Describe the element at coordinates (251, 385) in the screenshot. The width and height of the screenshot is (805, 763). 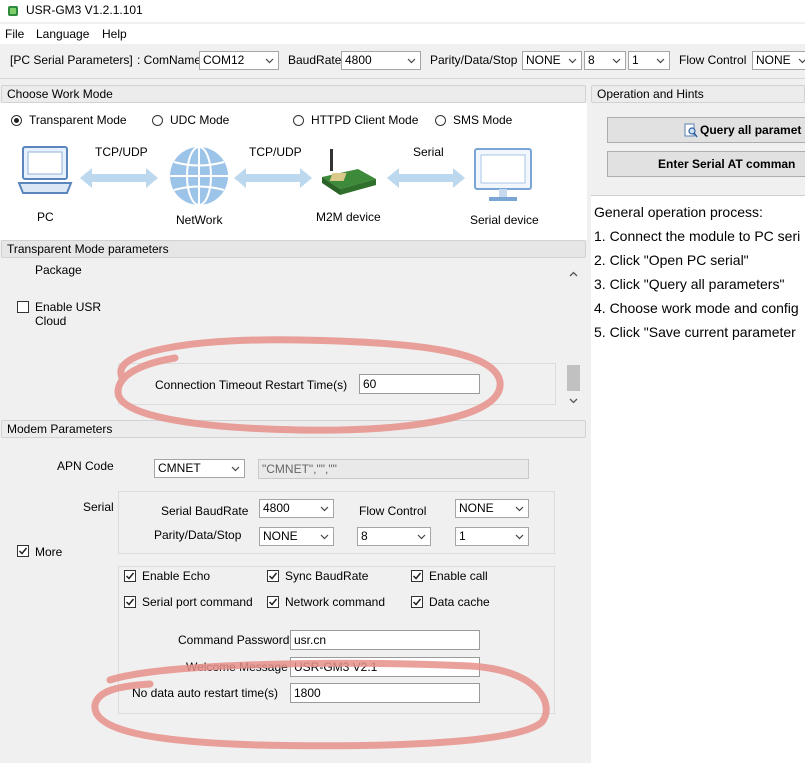
I see `conn-timeout-label: Connection Timeout Restart Time(s)` at that location.